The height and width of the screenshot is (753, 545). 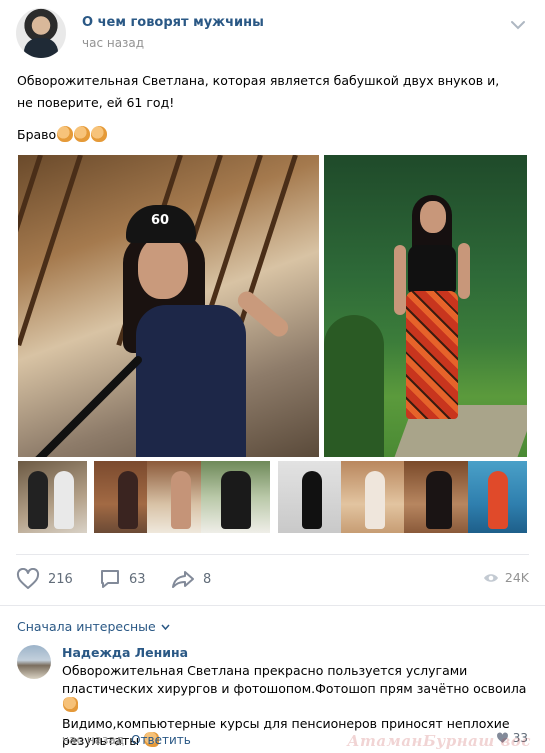 What do you see at coordinates (207, 579) in the screenshot?
I see `shares-count: 8` at bounding box center [207, 579].